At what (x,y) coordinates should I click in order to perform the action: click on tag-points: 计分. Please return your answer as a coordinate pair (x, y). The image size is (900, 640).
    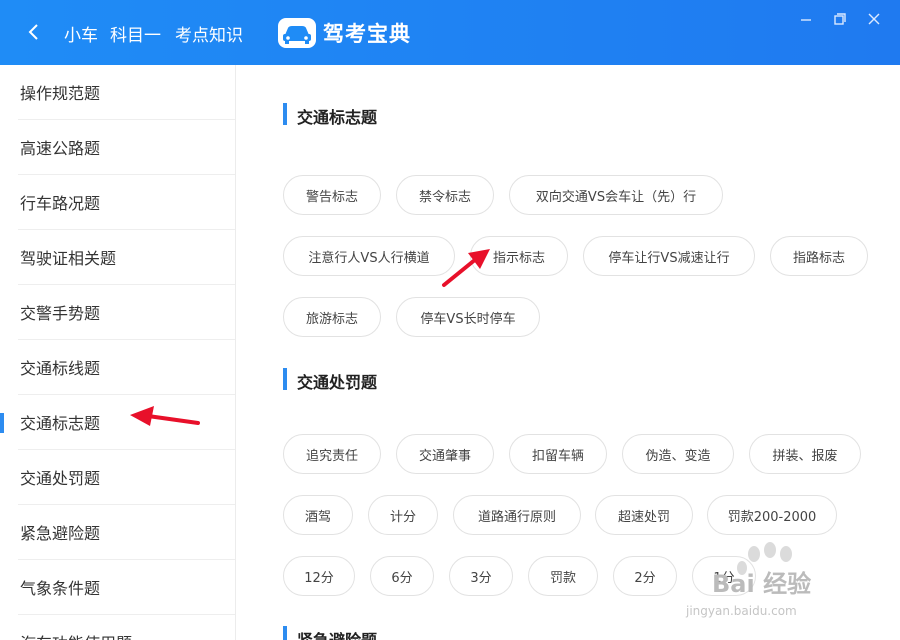
    Looking at the image, I should click on (403, 515).